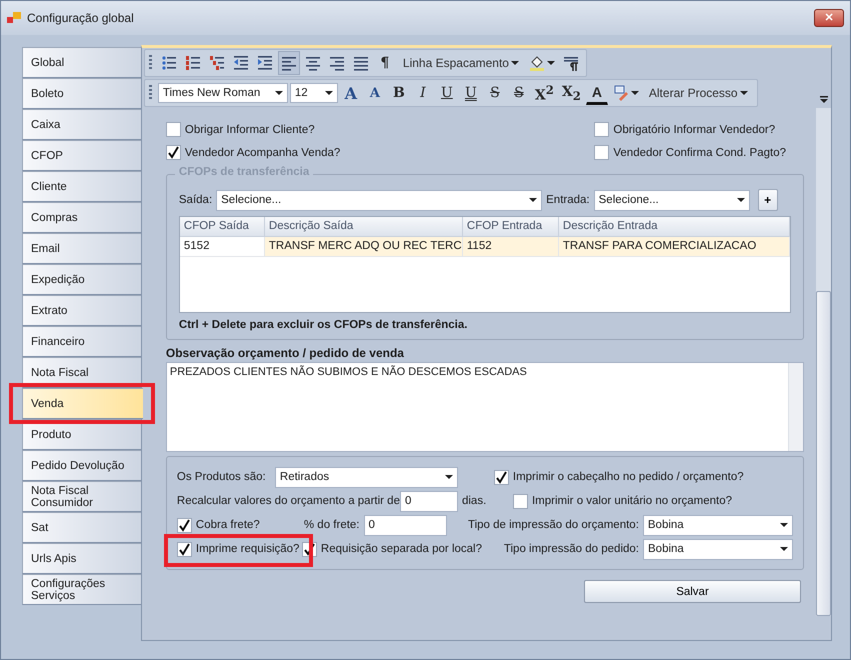  What do you see at coordinates (168, 63) in the screenshot?
I see `bullet-list-icon` at bounding box center [168, 63].